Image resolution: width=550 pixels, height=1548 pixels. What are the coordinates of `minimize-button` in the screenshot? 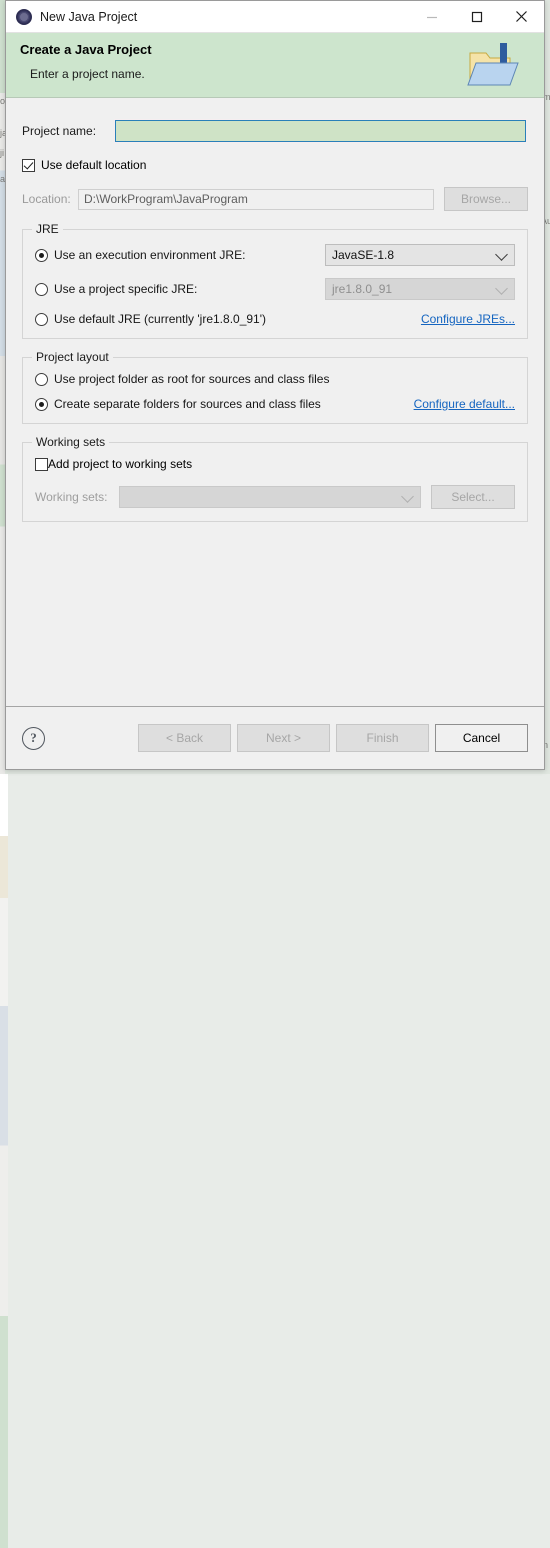 It's located at (431, 16).